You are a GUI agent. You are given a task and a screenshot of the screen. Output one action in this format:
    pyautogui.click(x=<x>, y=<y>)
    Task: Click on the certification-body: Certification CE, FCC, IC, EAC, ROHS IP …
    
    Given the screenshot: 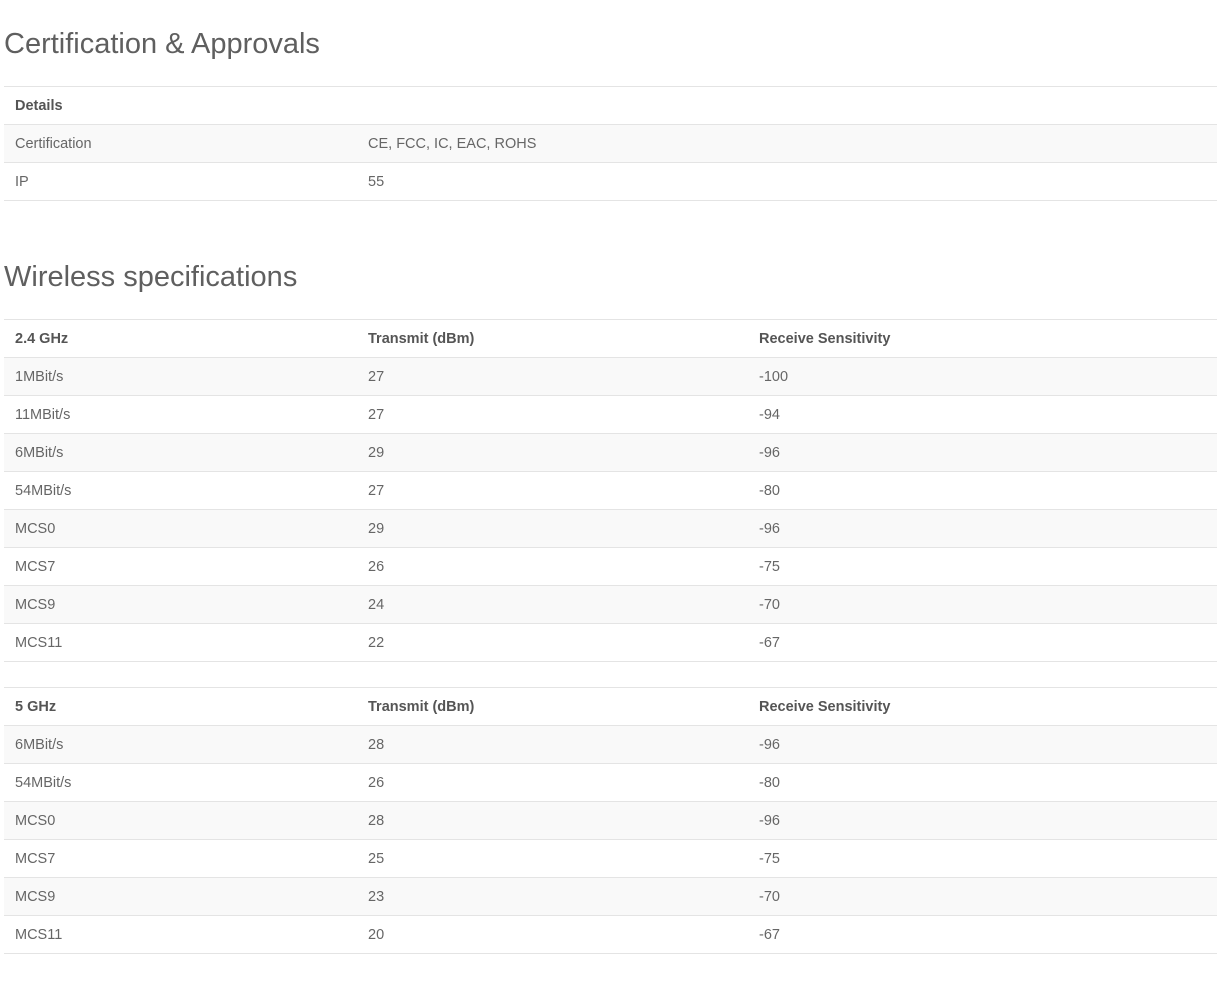 What is the action you would take?
    pyautogui.click(x=611, y=162)
    